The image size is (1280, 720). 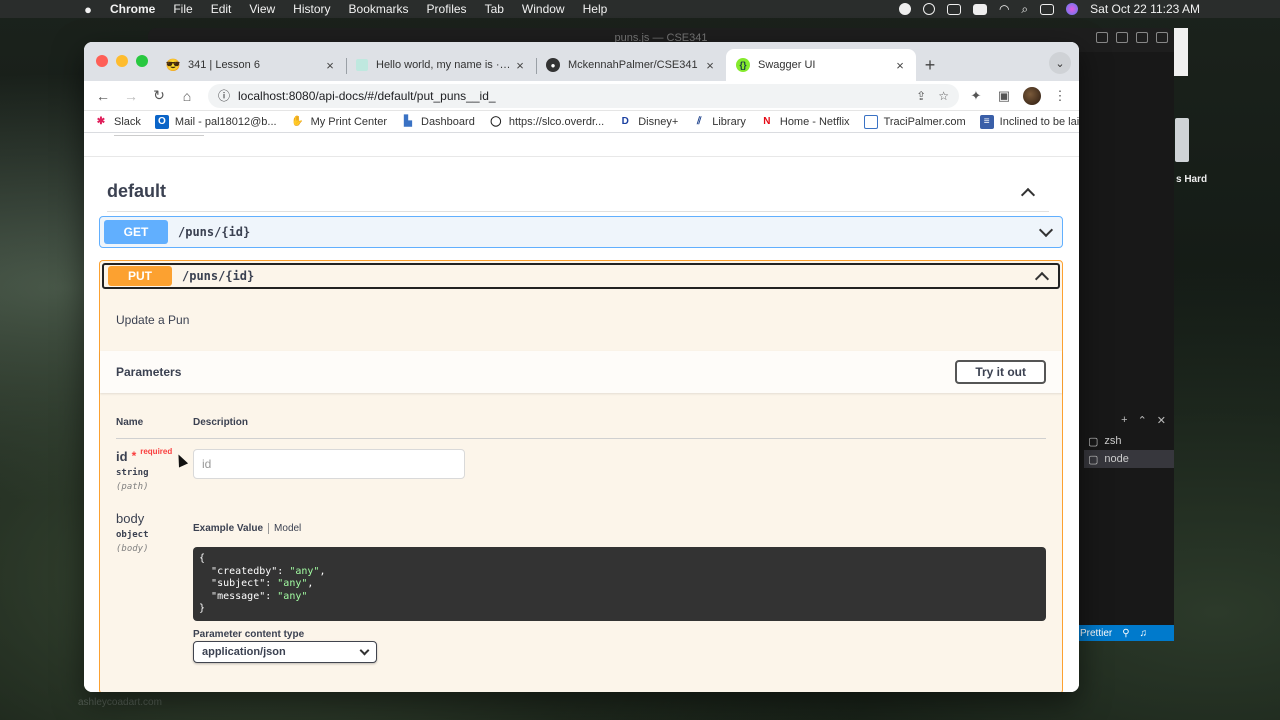 What do you see at coordinates (1126, 346) in the screenshot?
I see `background-editor-side` at bounding box center [1126, 346].